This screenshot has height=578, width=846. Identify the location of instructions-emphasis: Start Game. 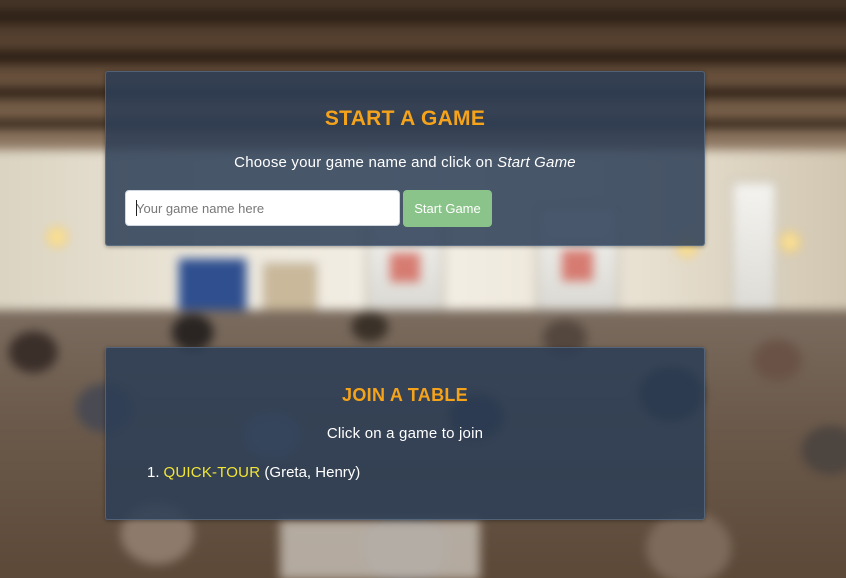
(536, 162).